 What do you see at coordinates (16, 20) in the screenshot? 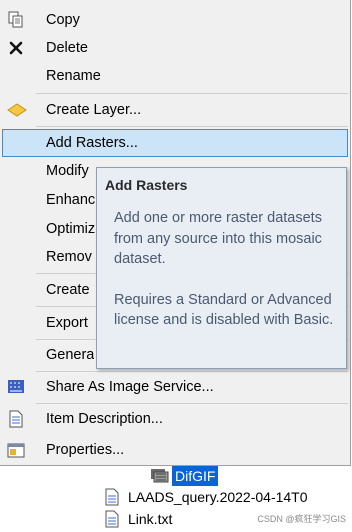
I see `copy-icon` at bounding box center [16, 20].